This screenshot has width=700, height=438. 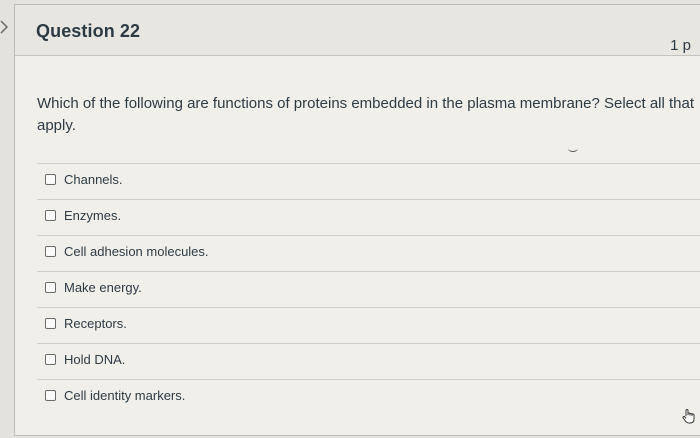 I want to click on answer-label: Enzymes., so click(x=92, y=215).